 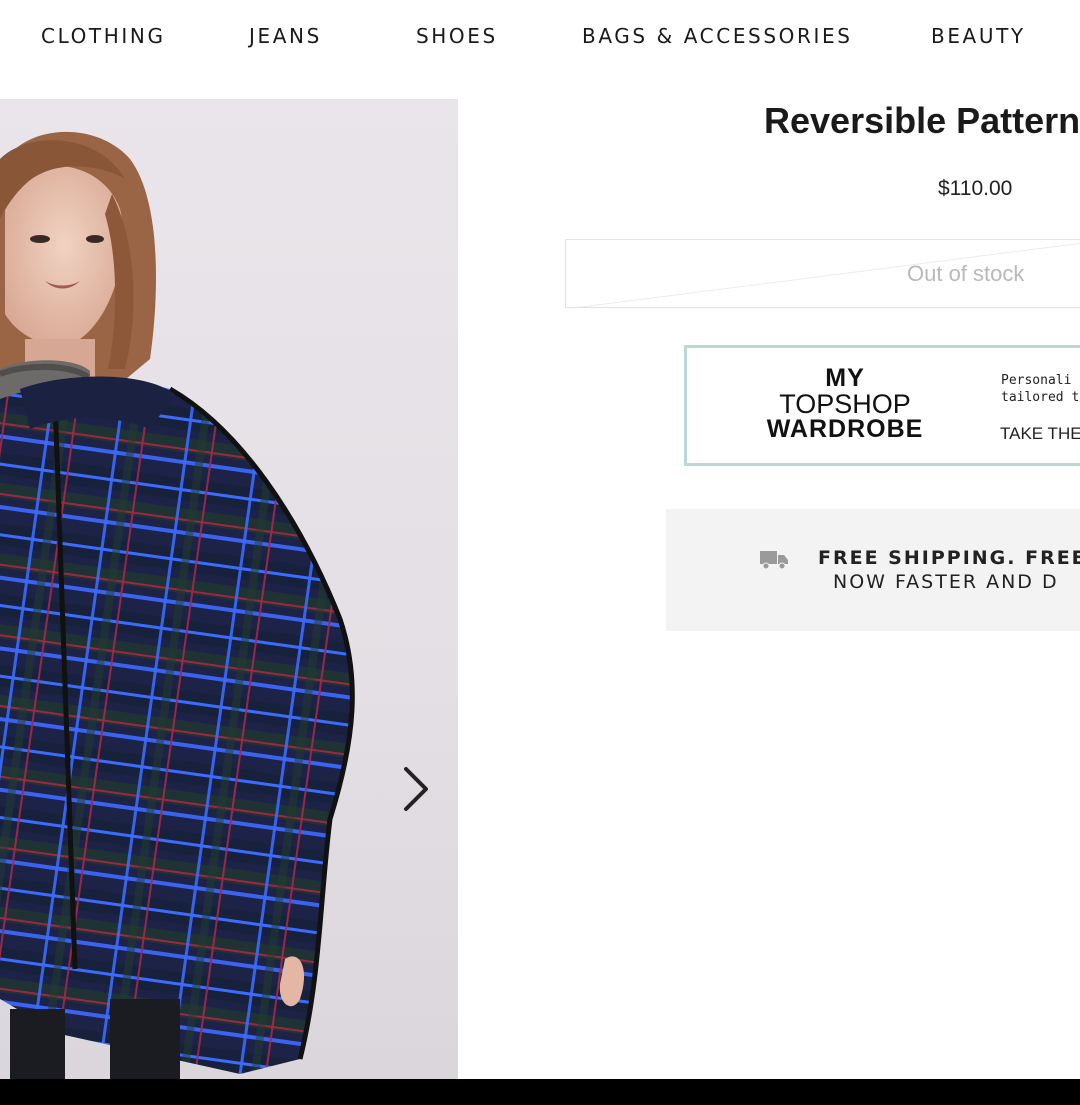 What do you see at coordinates (975, 188) in the screenshot?
I see `product-price: $110.00` at bounding box center [975, 188].